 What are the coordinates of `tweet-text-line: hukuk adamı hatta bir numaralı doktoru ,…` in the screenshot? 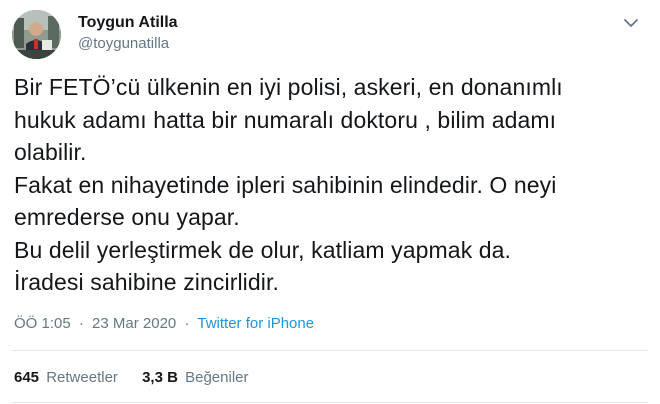 It's located at (285, 119).